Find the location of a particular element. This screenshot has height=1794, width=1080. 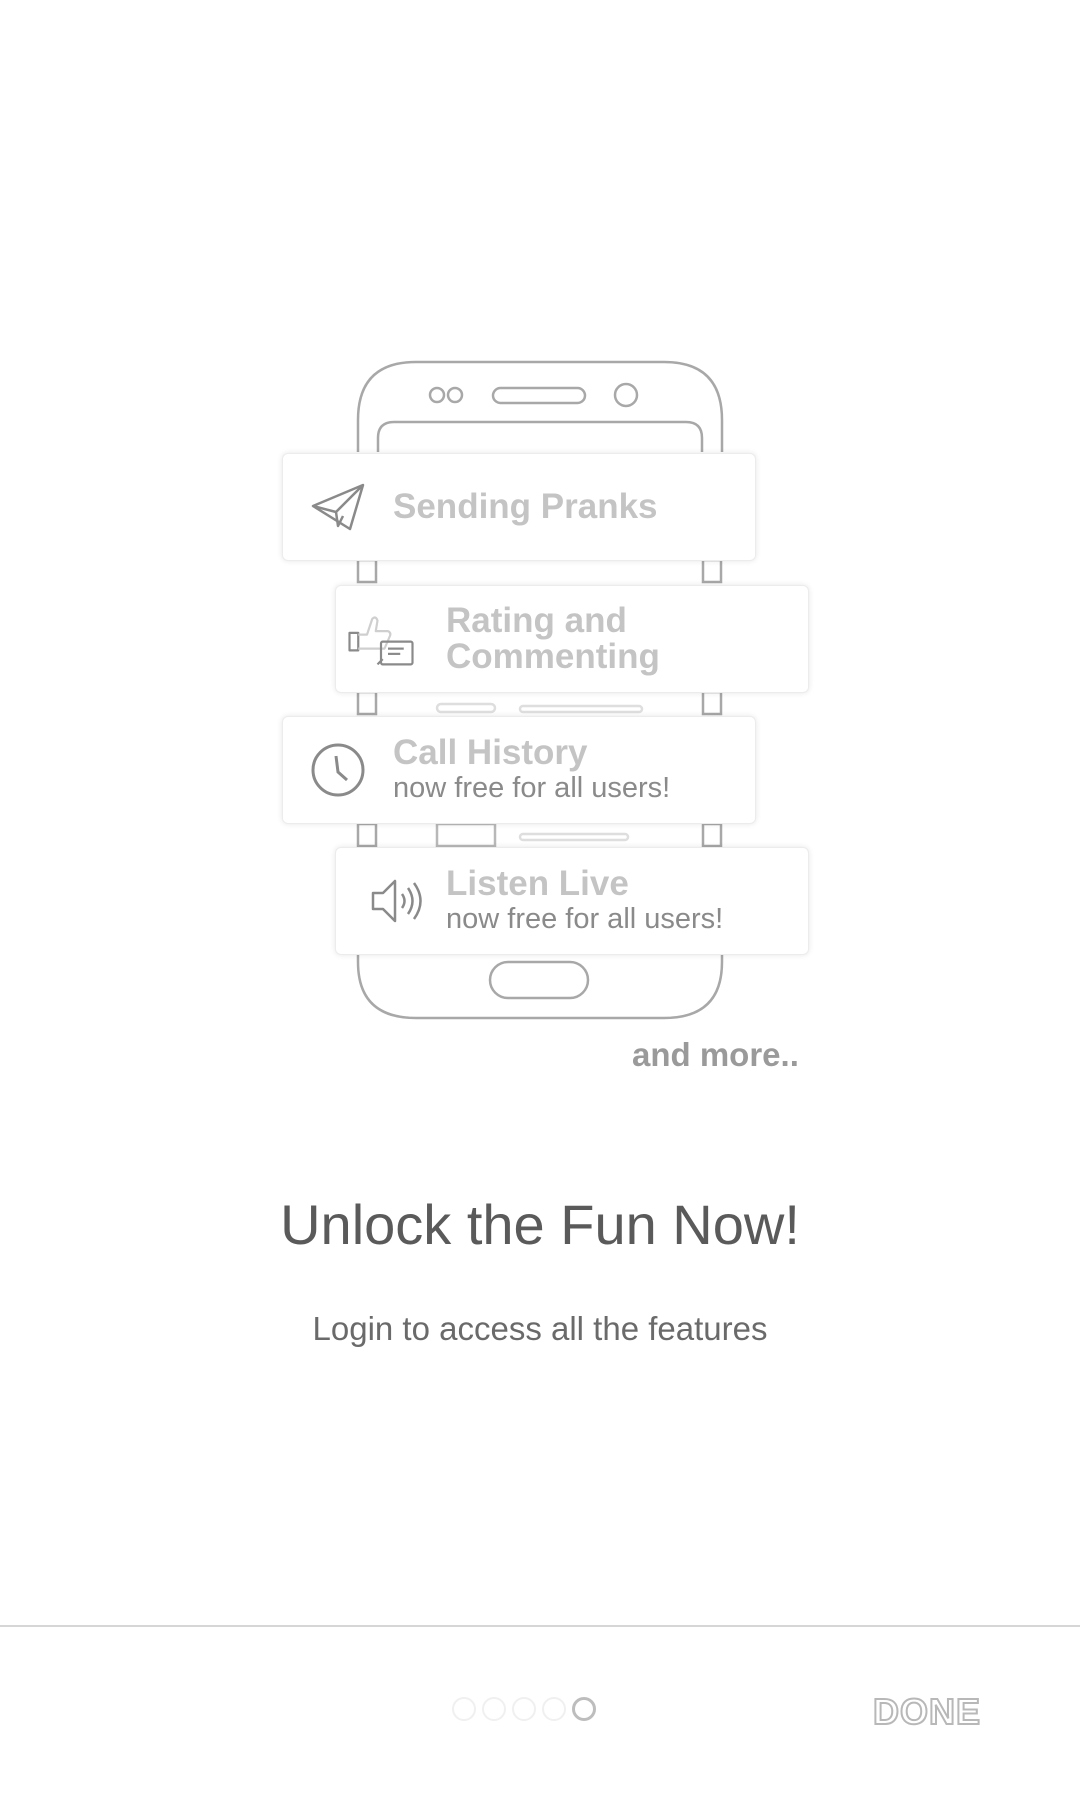

page-subtitle: Login to access all the features is located at coordinates (540, 1328).